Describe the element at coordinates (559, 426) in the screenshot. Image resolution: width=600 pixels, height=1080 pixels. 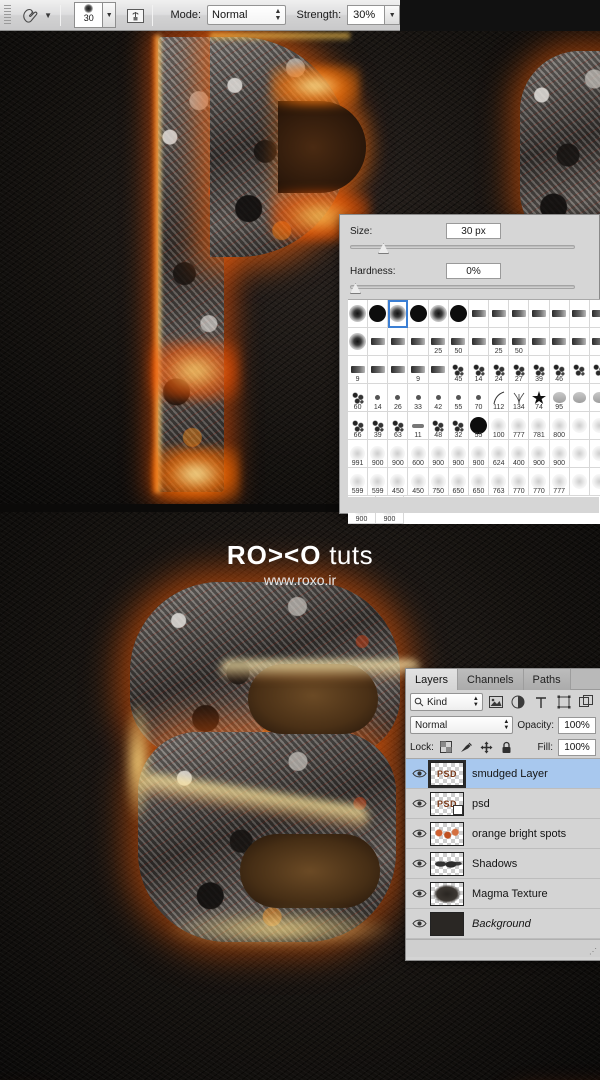
I see `brush-tip-cell: 800` at that location.